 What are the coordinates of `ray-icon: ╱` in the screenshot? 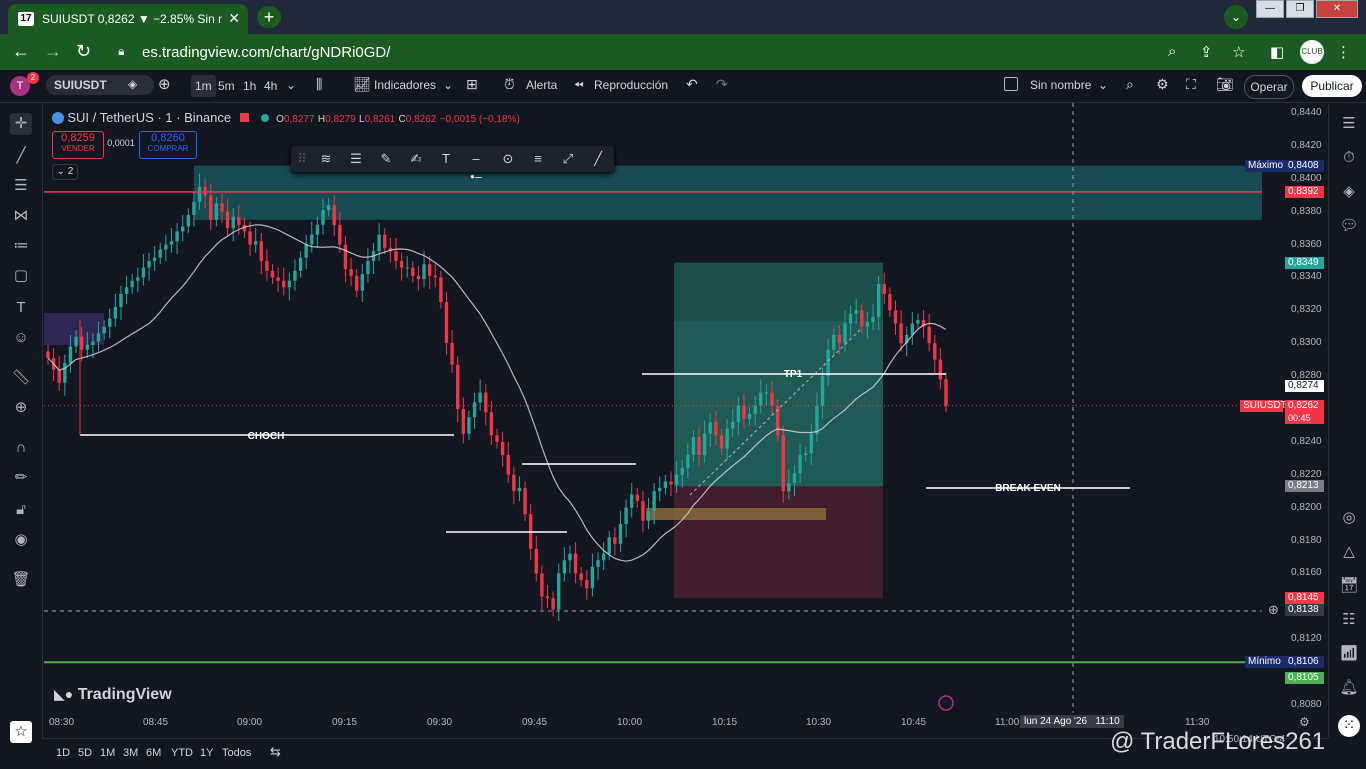 It's located at (598, 159).